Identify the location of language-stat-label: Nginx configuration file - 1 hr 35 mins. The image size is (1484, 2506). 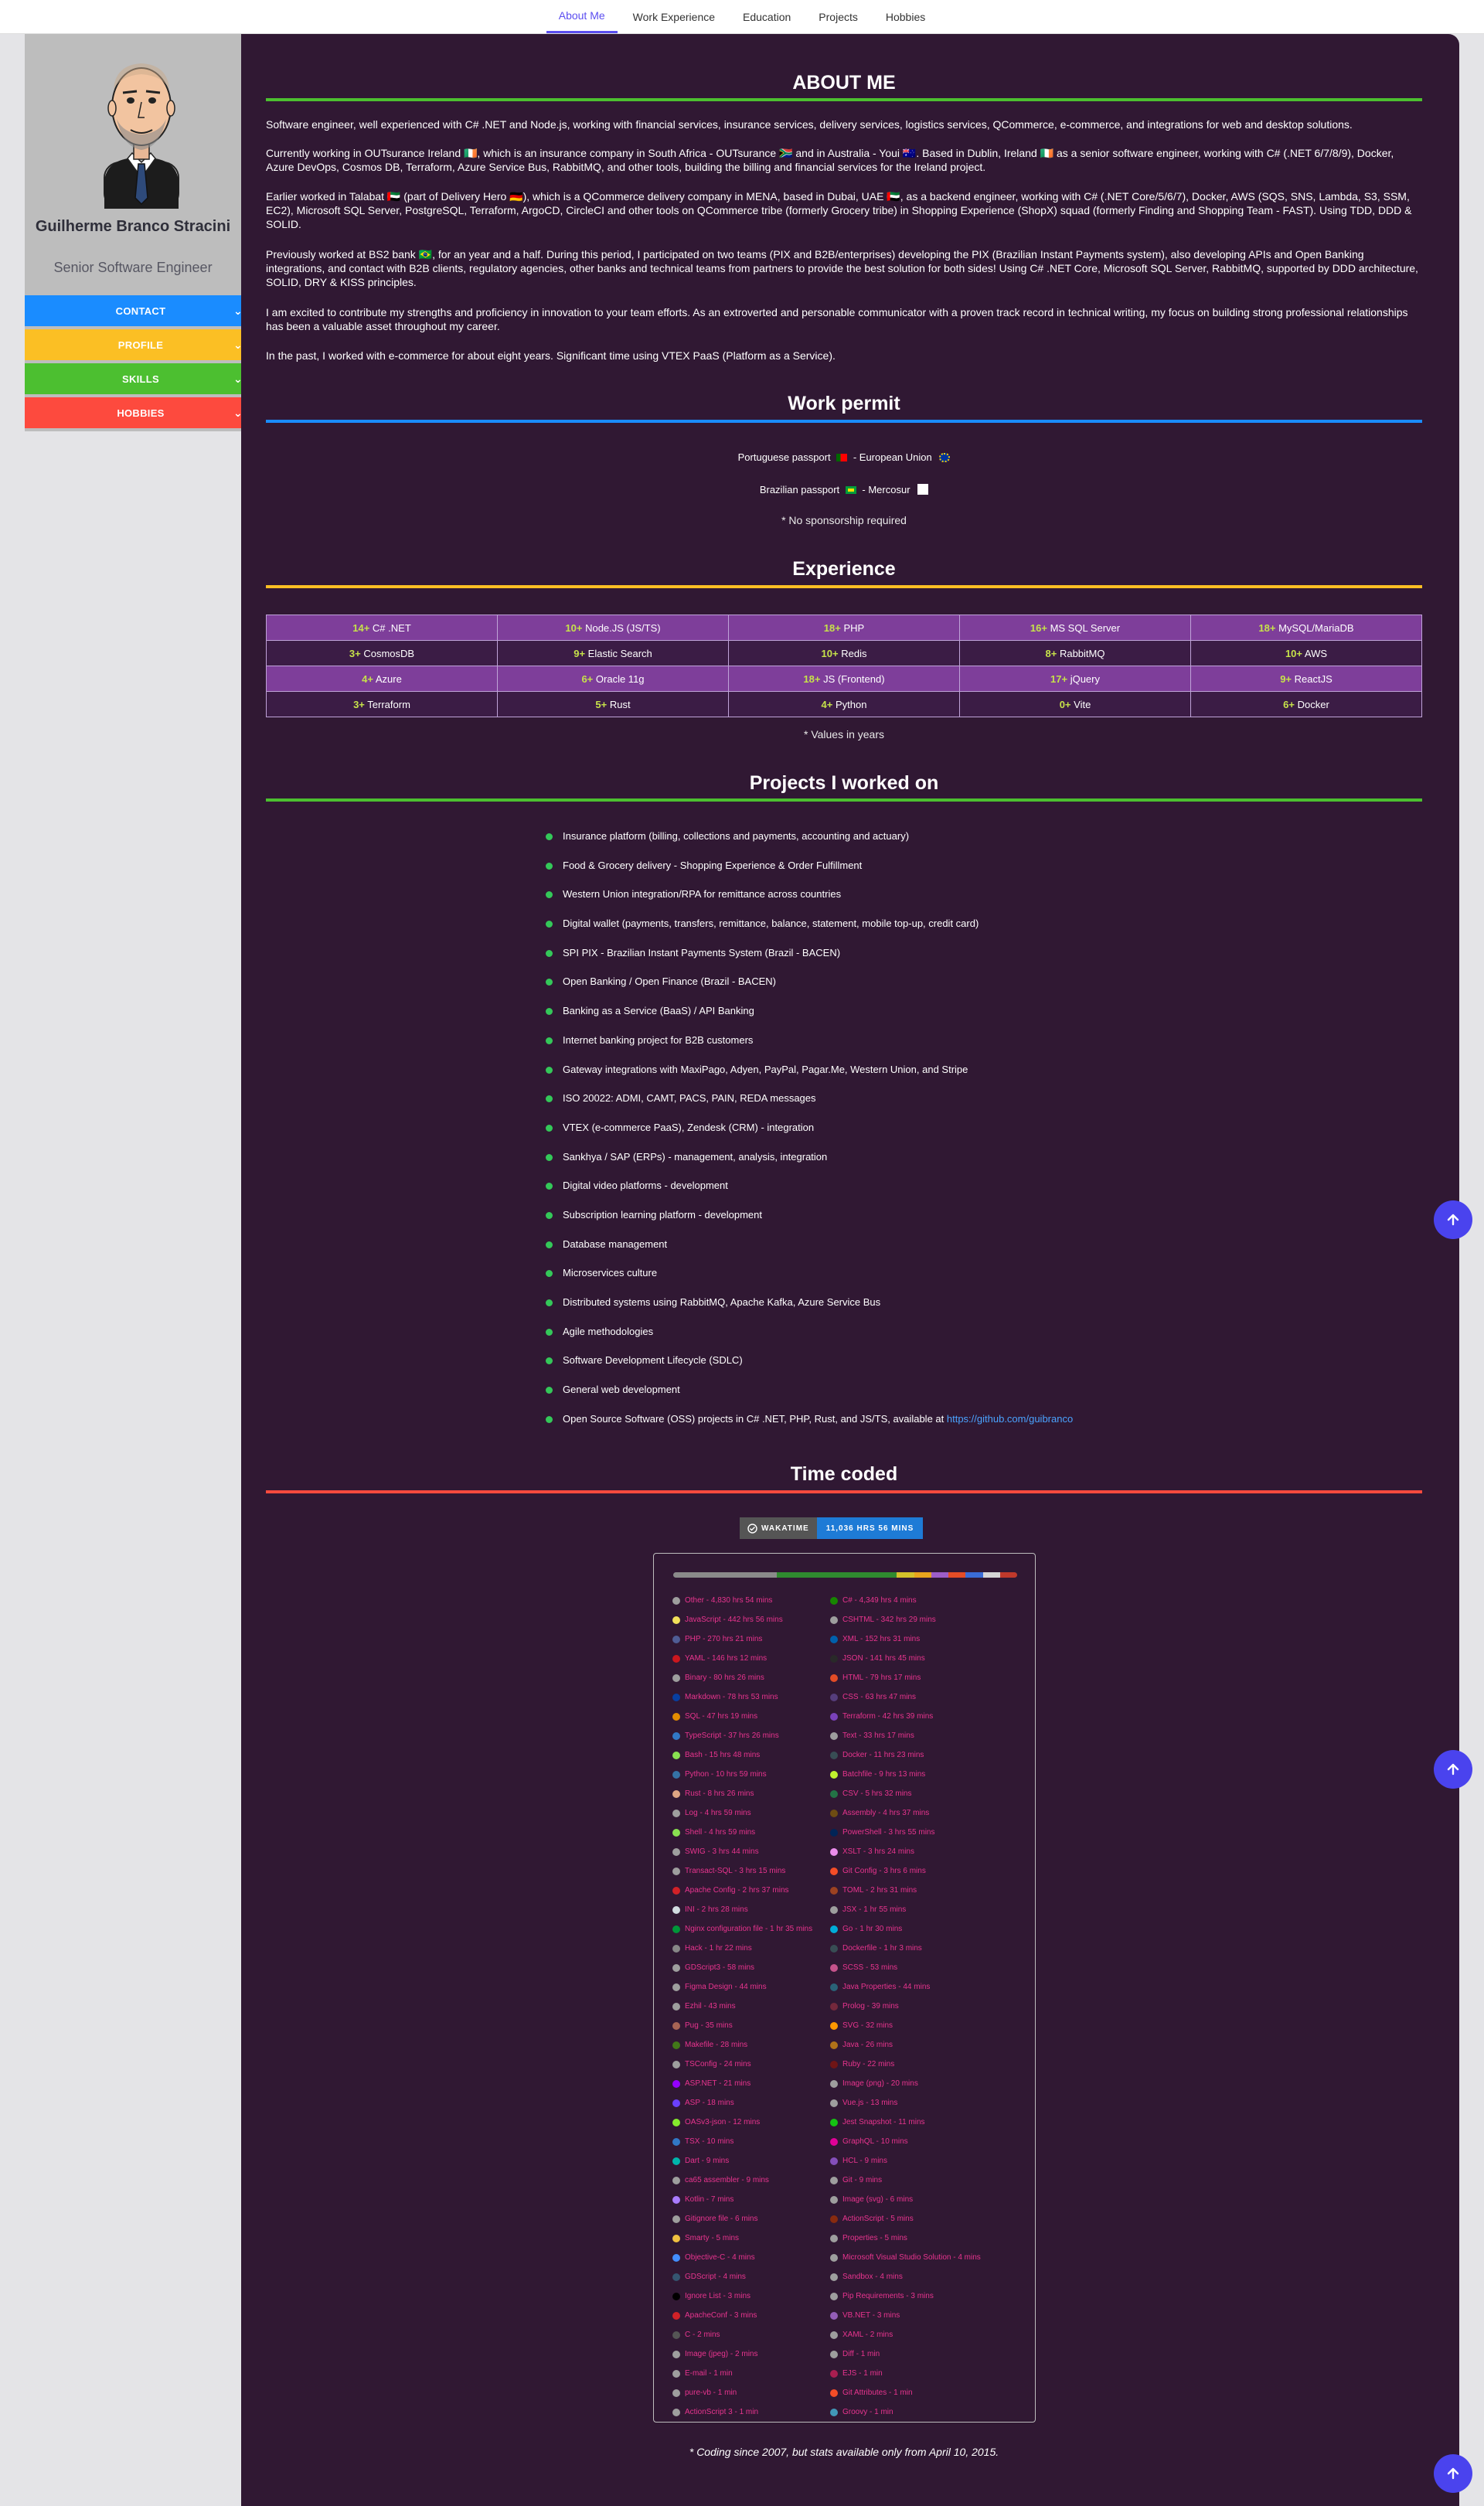
(749, 1928).